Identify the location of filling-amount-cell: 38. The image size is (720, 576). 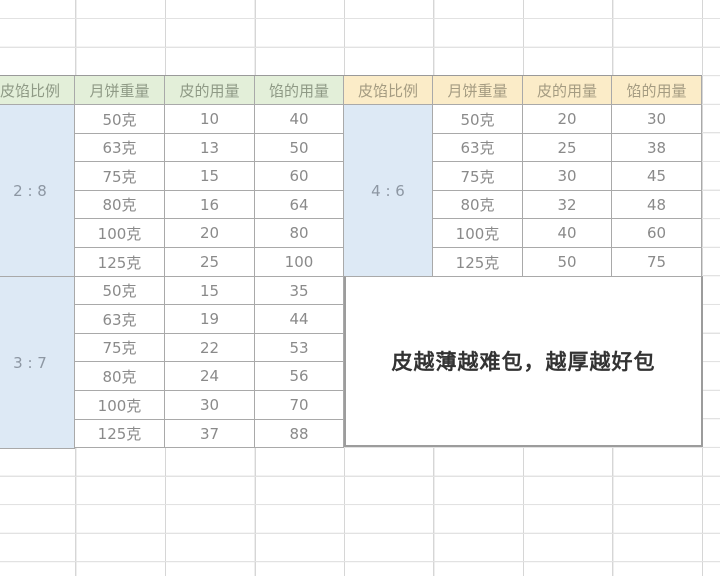
(657, 148).